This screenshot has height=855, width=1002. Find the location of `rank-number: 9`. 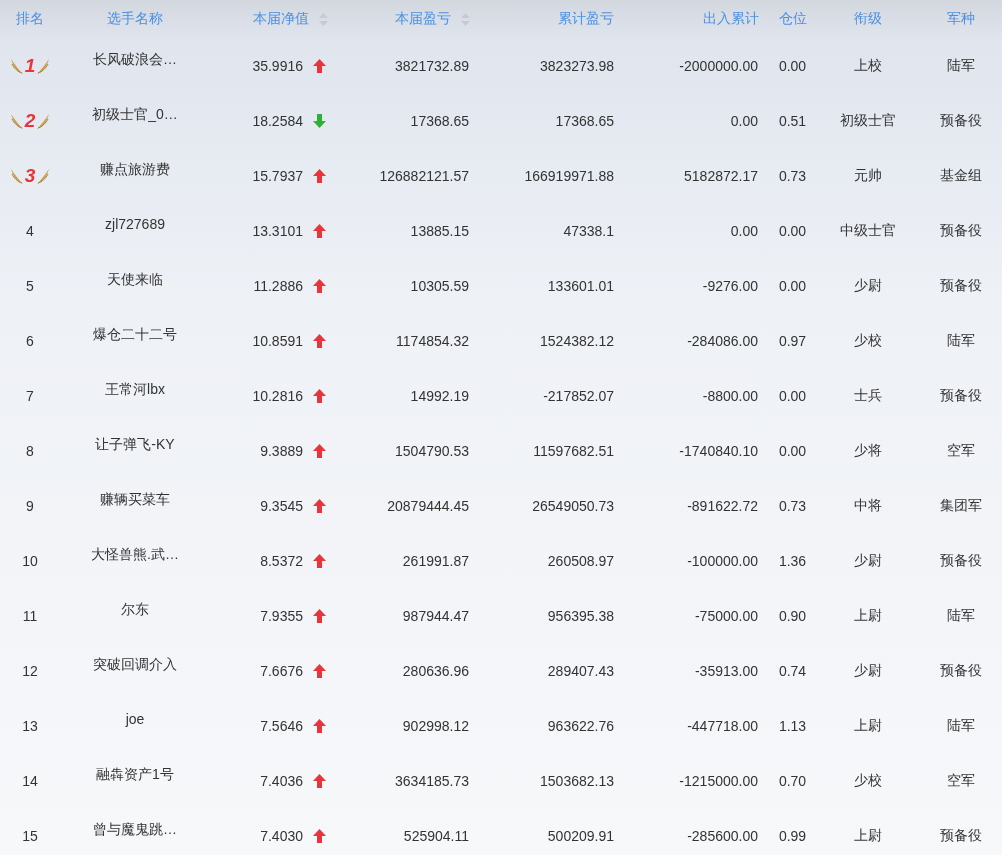

rank-number: 9 is located at coordinates (30, 505).